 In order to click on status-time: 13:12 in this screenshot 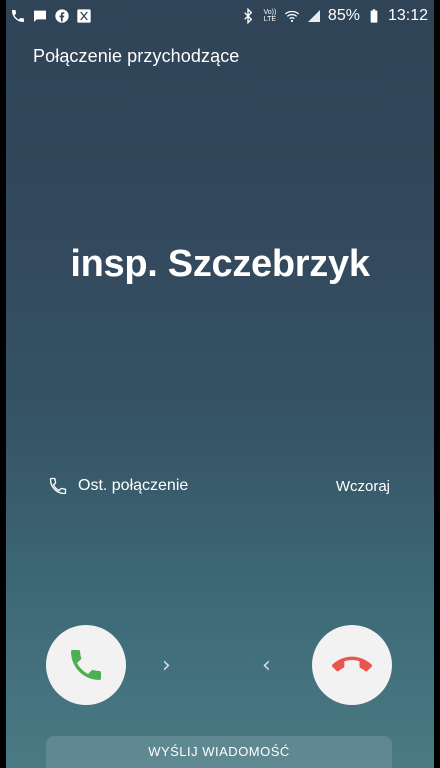, I will do `click(407, 15)`.